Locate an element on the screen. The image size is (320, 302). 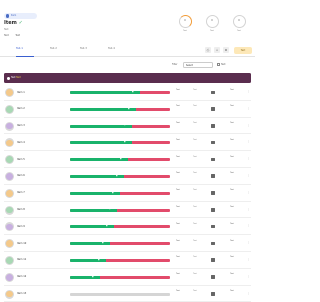
filter-checkbox is located at coordinates (218, 64).